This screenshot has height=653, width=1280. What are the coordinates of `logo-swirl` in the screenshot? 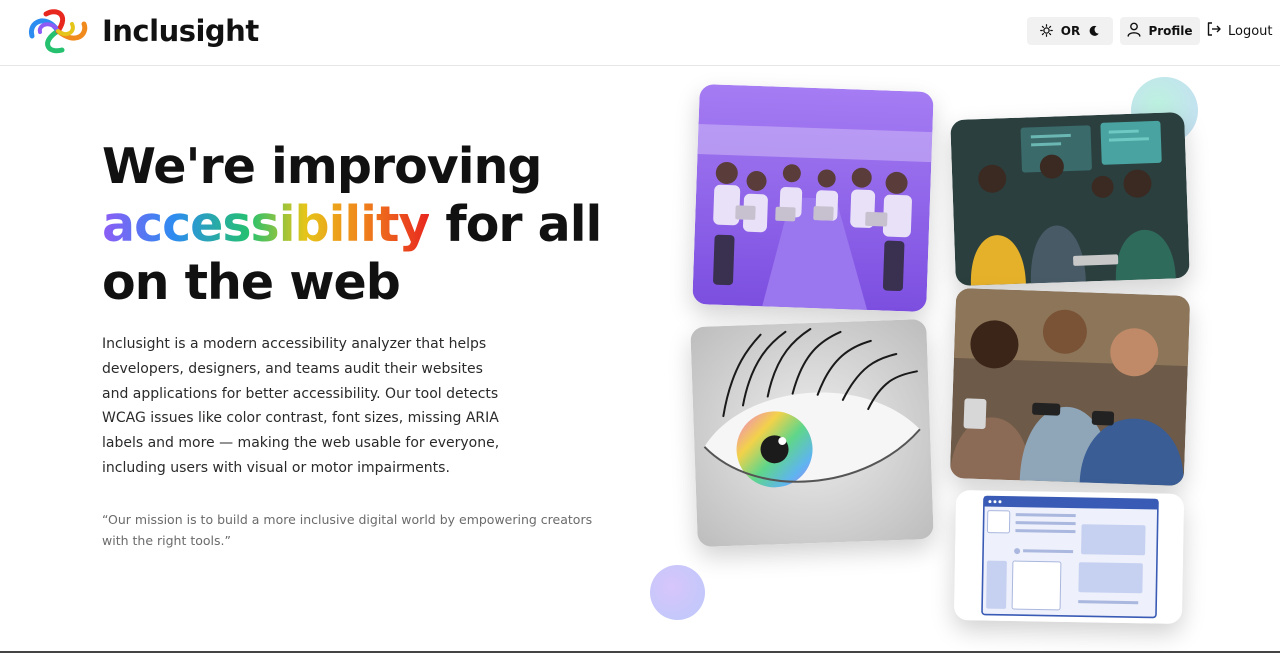 It's located at (58, 31).